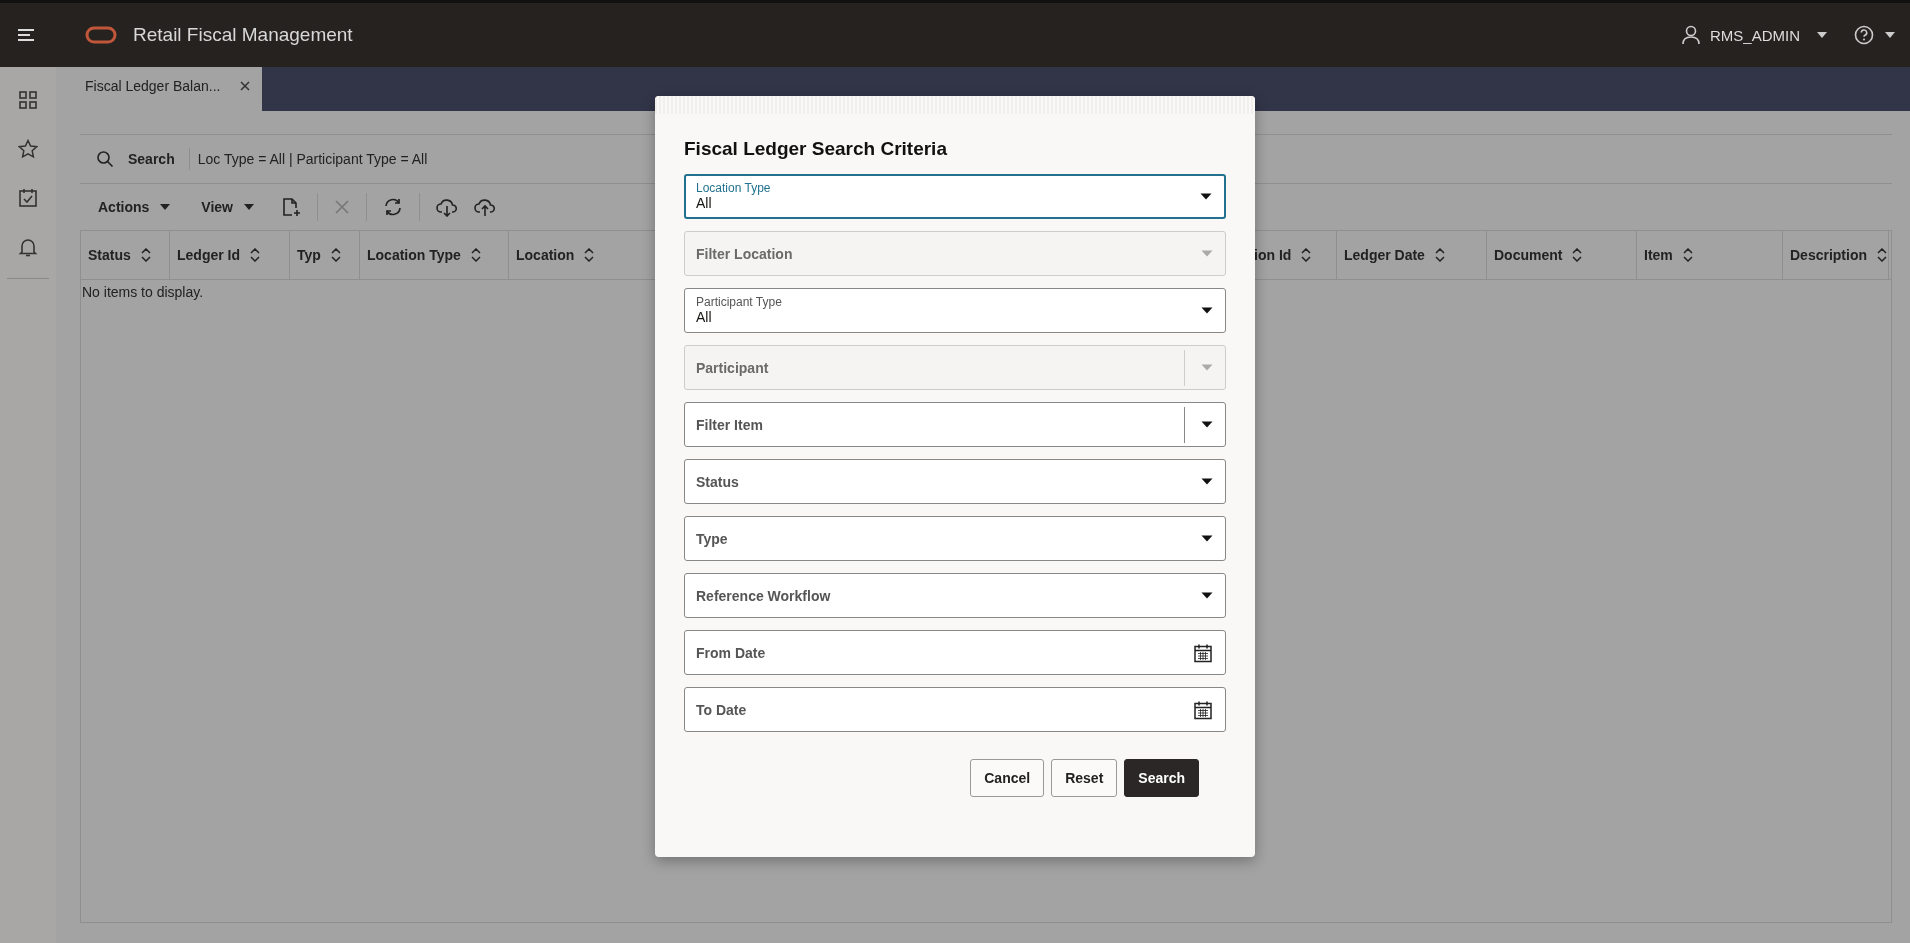 The image size is (1910, 943). I want to click on date-field: From Date, so click(955, 652).